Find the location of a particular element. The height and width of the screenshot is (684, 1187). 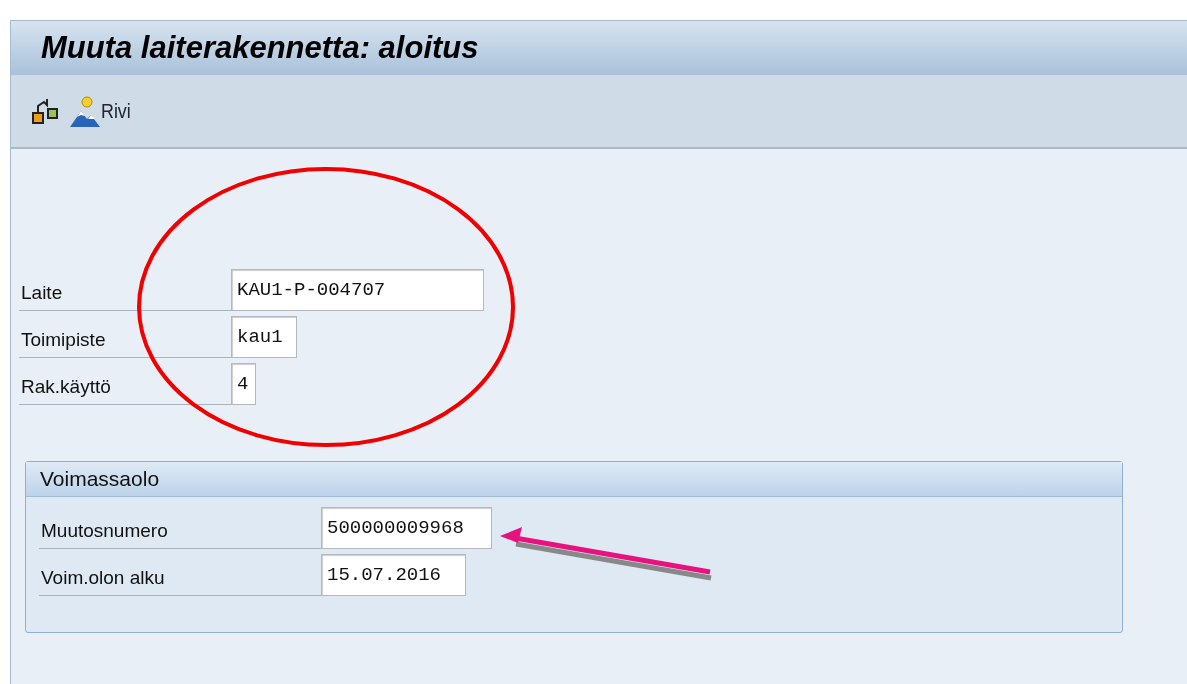

input-field: 4 is located at coordinates (243, 384).